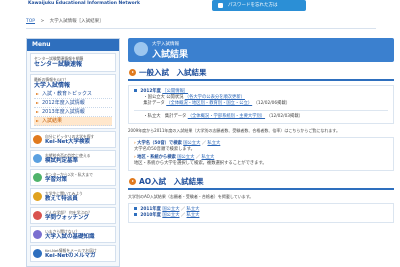 This screenshot has width=400, height=267. What do you see at coordinates (272, 103) in the screenshot?
I see `national-tally-date: （12/02/06掲載）` at bounding box center [272, 103].